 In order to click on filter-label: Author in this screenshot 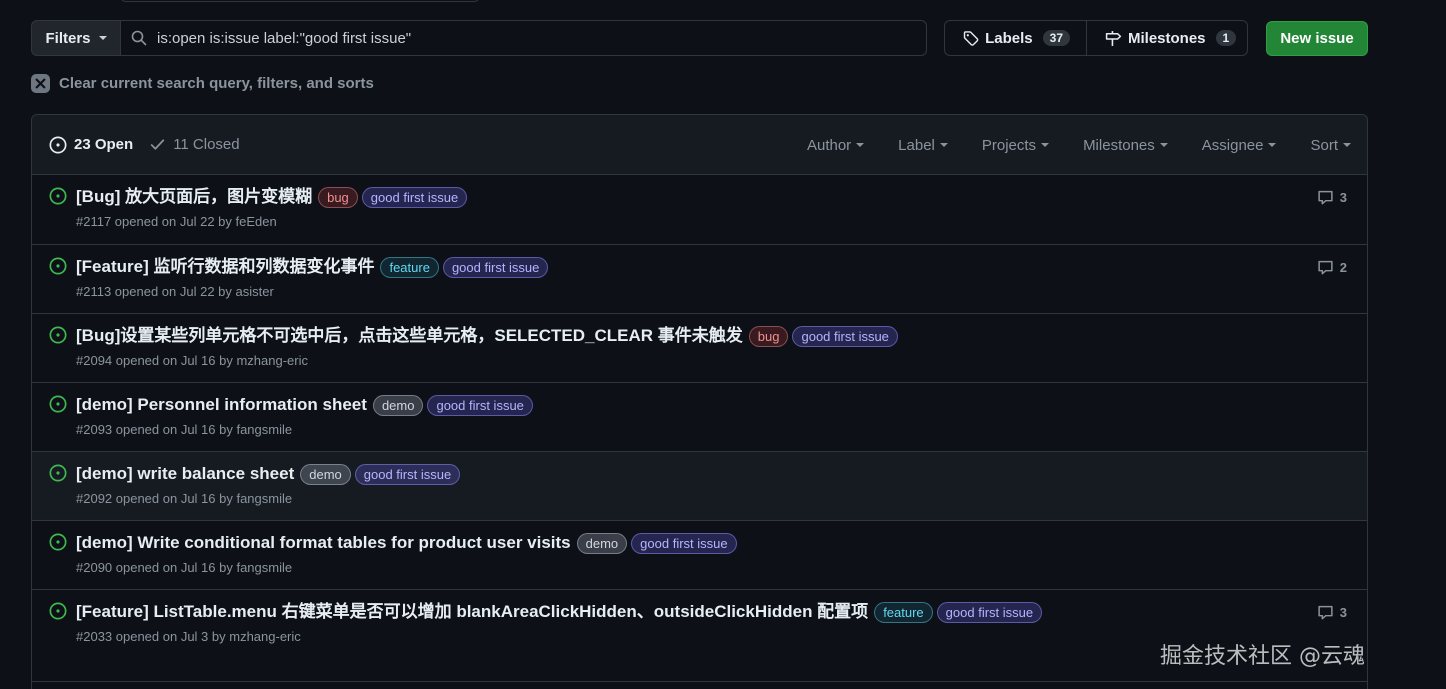, I will do `click(829, 145)`.